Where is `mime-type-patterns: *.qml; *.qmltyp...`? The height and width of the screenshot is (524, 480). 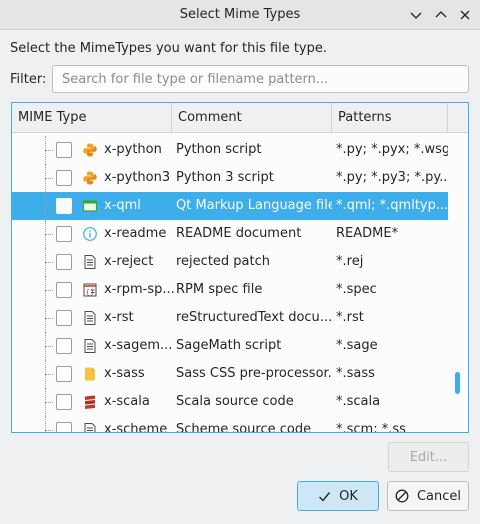 mime-type-patterns: *.qml; *.qmltyp... is located at coordinates (392, 205).